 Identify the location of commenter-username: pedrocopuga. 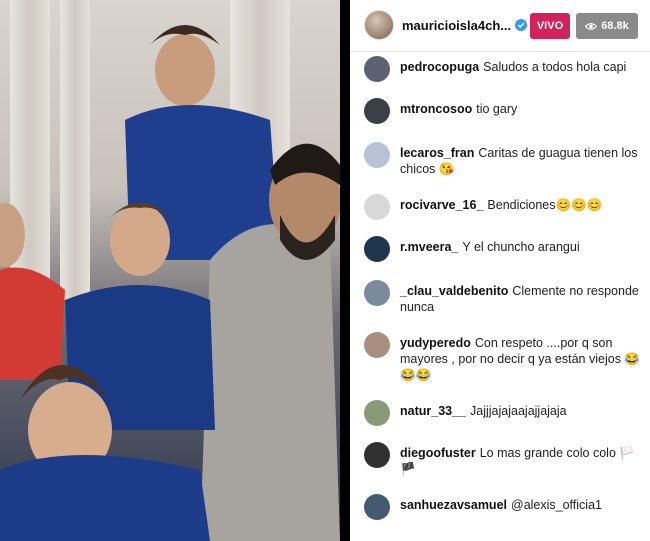
(439, 67).